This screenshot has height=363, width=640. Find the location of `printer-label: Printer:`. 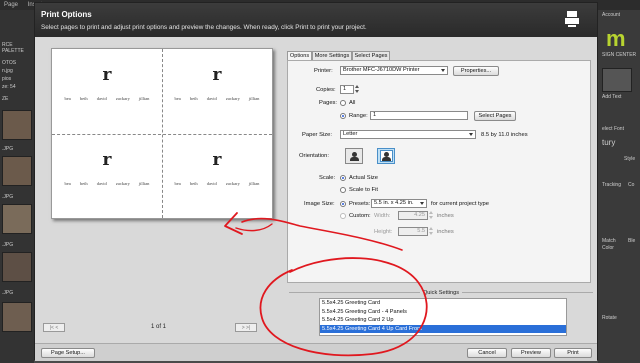

printer-label: Printer: is located at coordinates (323, 71).